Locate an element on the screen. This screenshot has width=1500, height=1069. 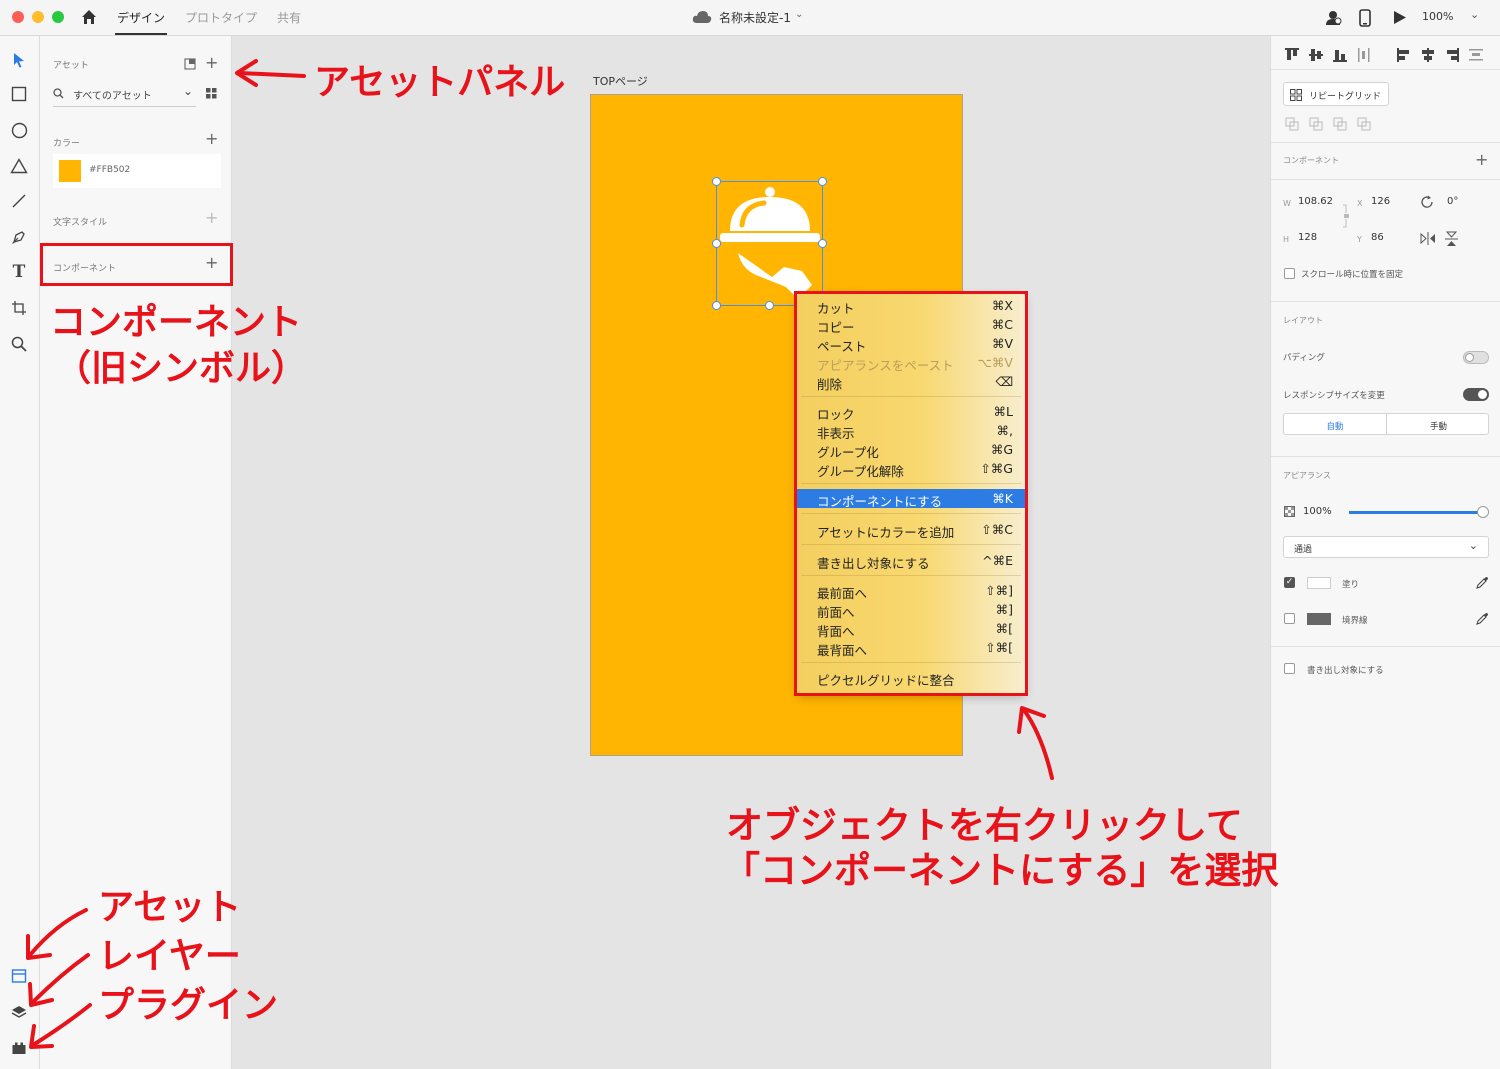
annotation-bottom-layers: レイヤー is located at coordinates (169, 956).